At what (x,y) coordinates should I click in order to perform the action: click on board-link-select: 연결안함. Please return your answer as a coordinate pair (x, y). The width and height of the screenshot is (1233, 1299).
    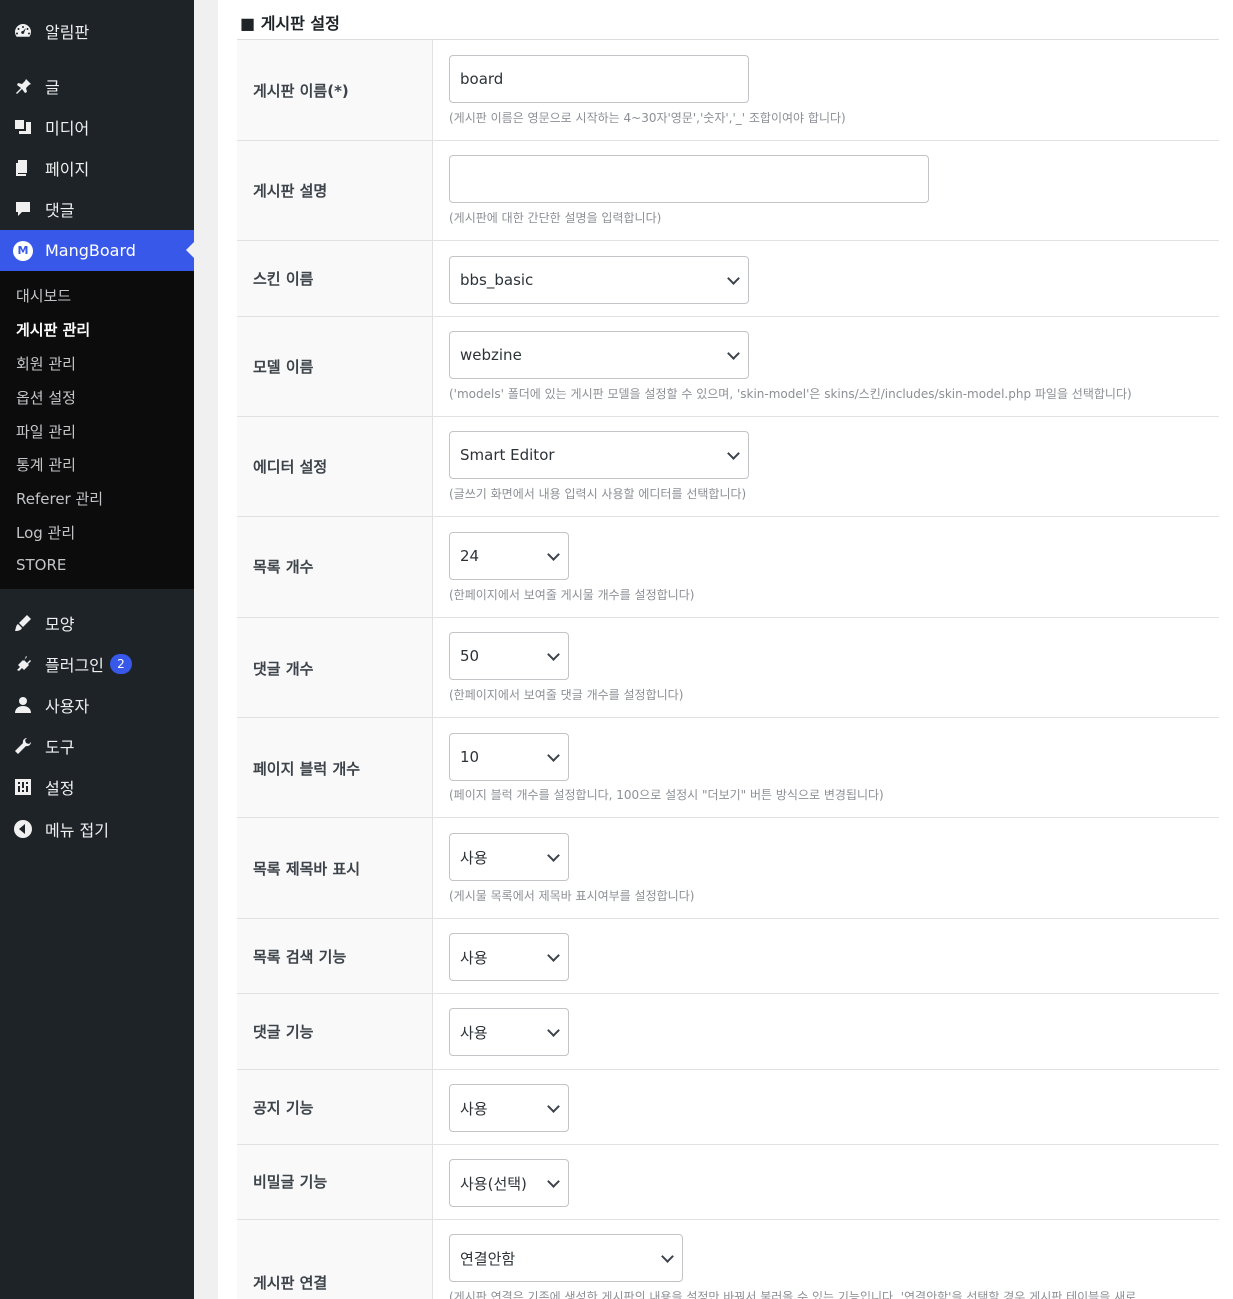
    Looking at the image, I should click on (566, 1258).